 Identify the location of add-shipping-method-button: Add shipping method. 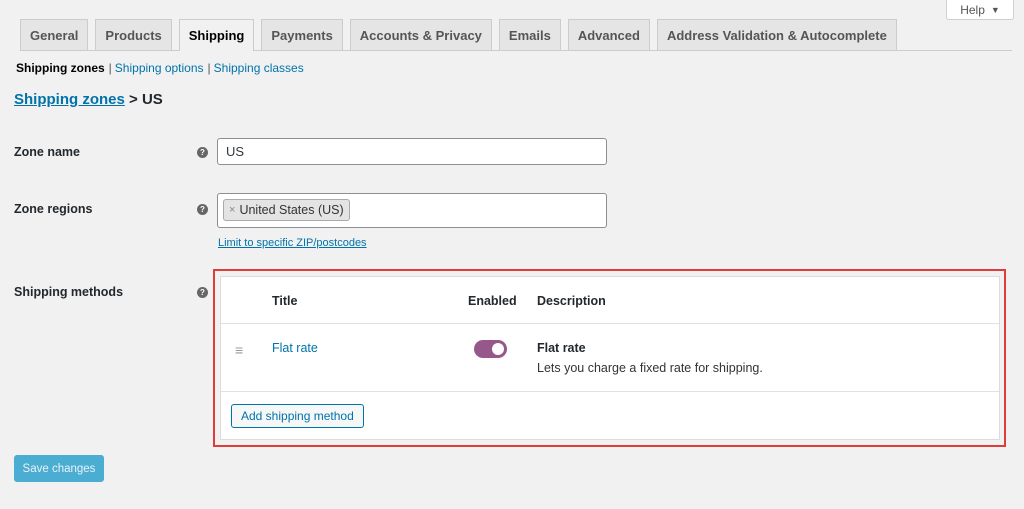
(297, 416).